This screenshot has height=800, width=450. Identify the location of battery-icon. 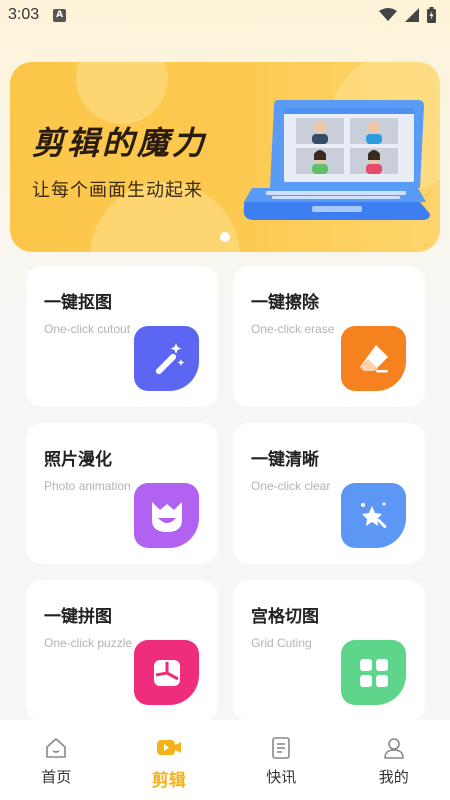
(431, 15).